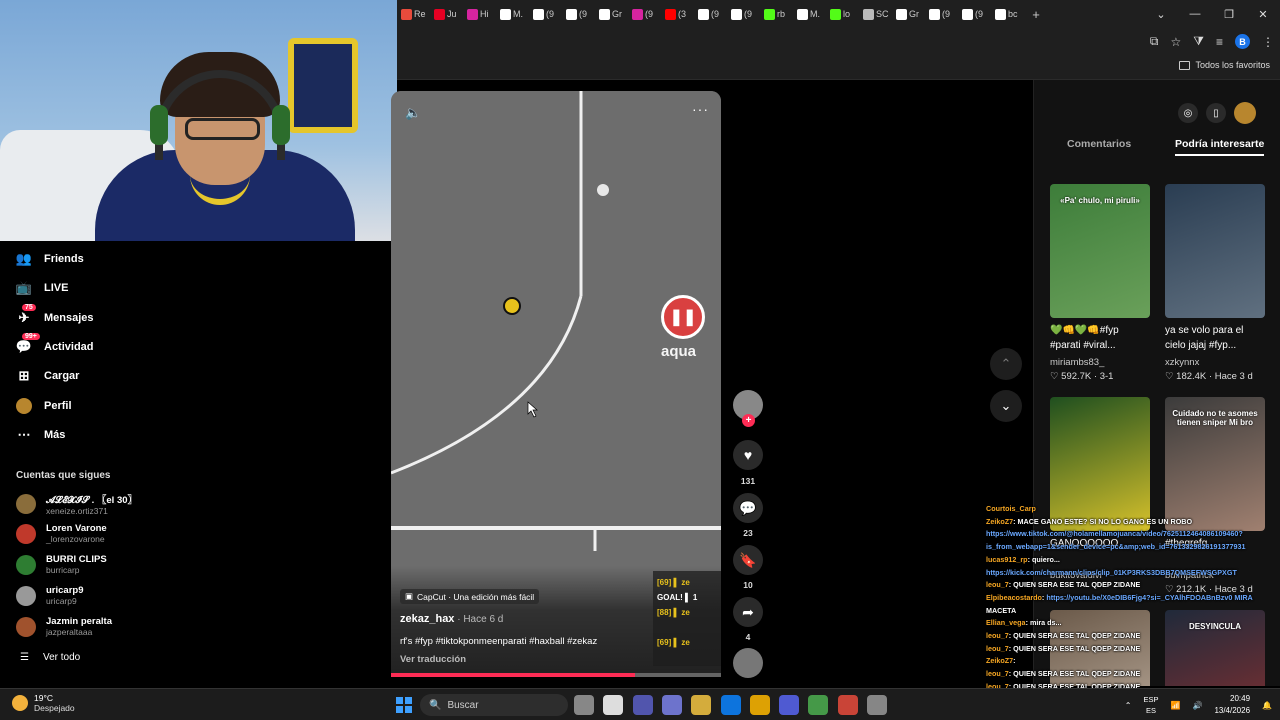 This screenshot has height=720, width=1280. What do you see at coordinates (433, 659) in the screenshot?
I see `see-translation-link: Ver traducción` at bounding box center [433, 659].